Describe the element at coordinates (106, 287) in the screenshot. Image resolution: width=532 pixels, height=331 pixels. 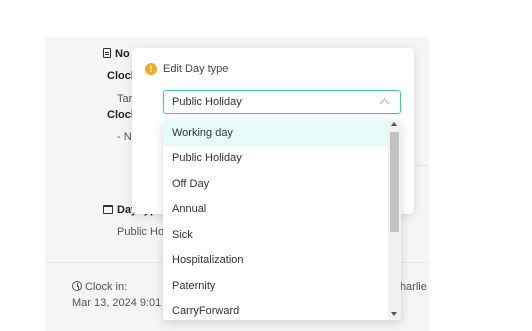
I see `clock-in-label: Clock in:` at that location.